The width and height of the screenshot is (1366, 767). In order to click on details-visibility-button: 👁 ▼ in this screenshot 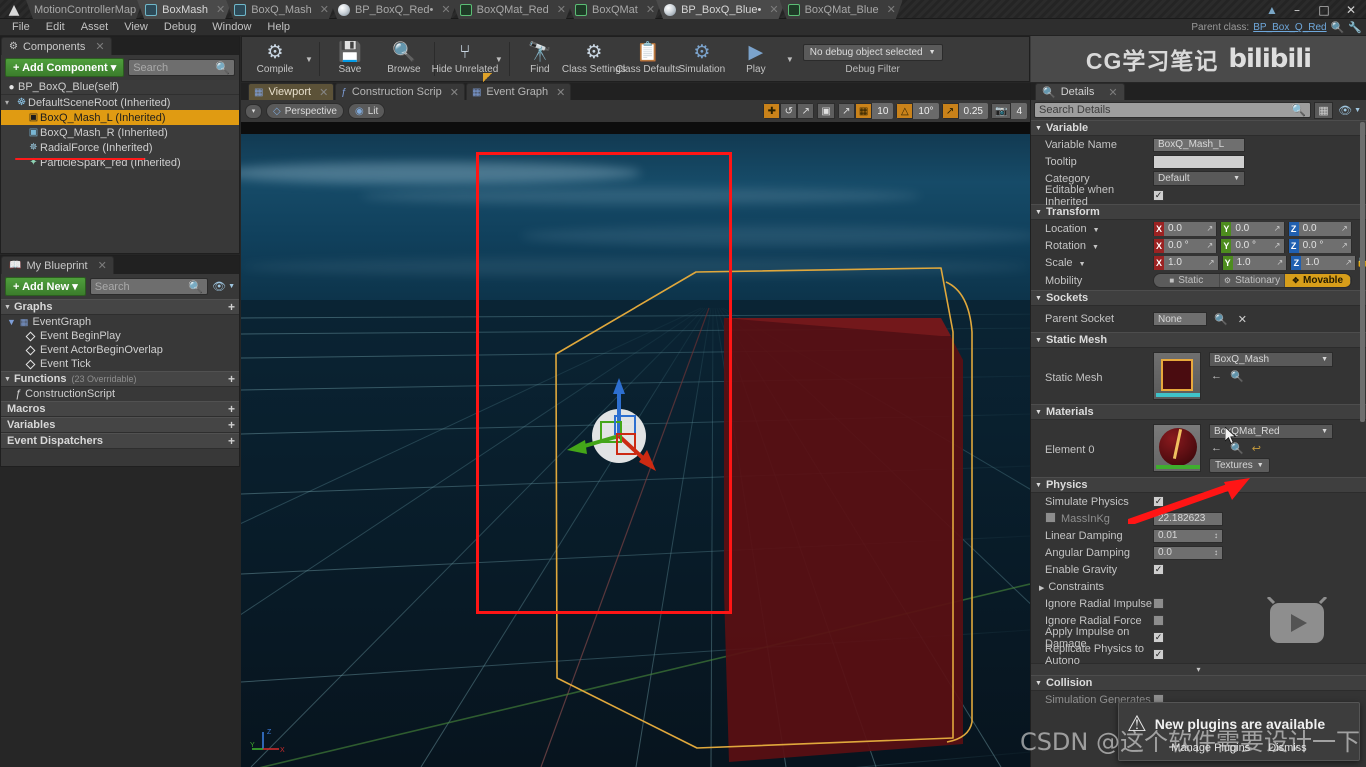, I will do `click(1349, 110)`.